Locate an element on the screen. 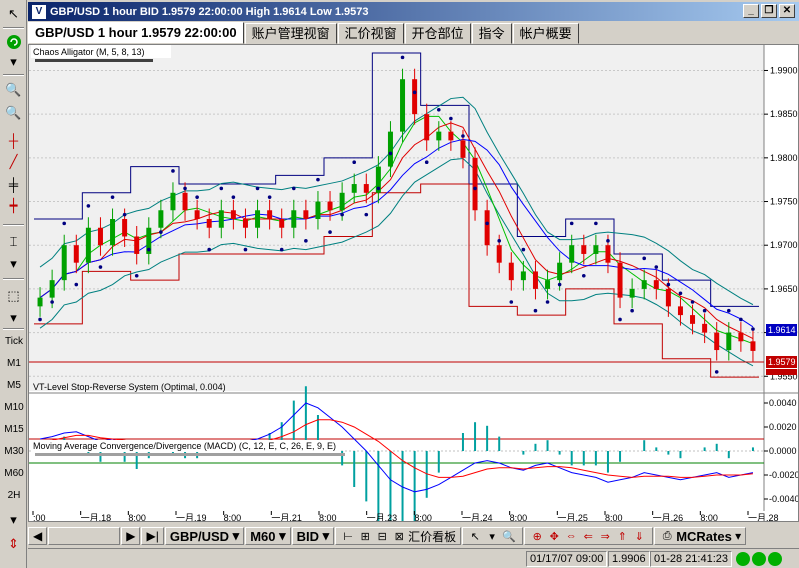 The image size is (799, 568). tab-orders: 指令 is located at coordinates (491, 33).